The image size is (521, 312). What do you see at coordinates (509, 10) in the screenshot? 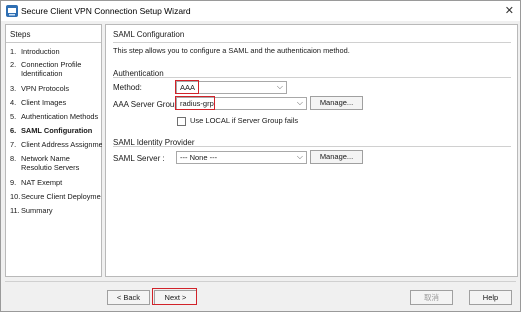
I see `close-icon: ✕` at bounding box center [509, 10].